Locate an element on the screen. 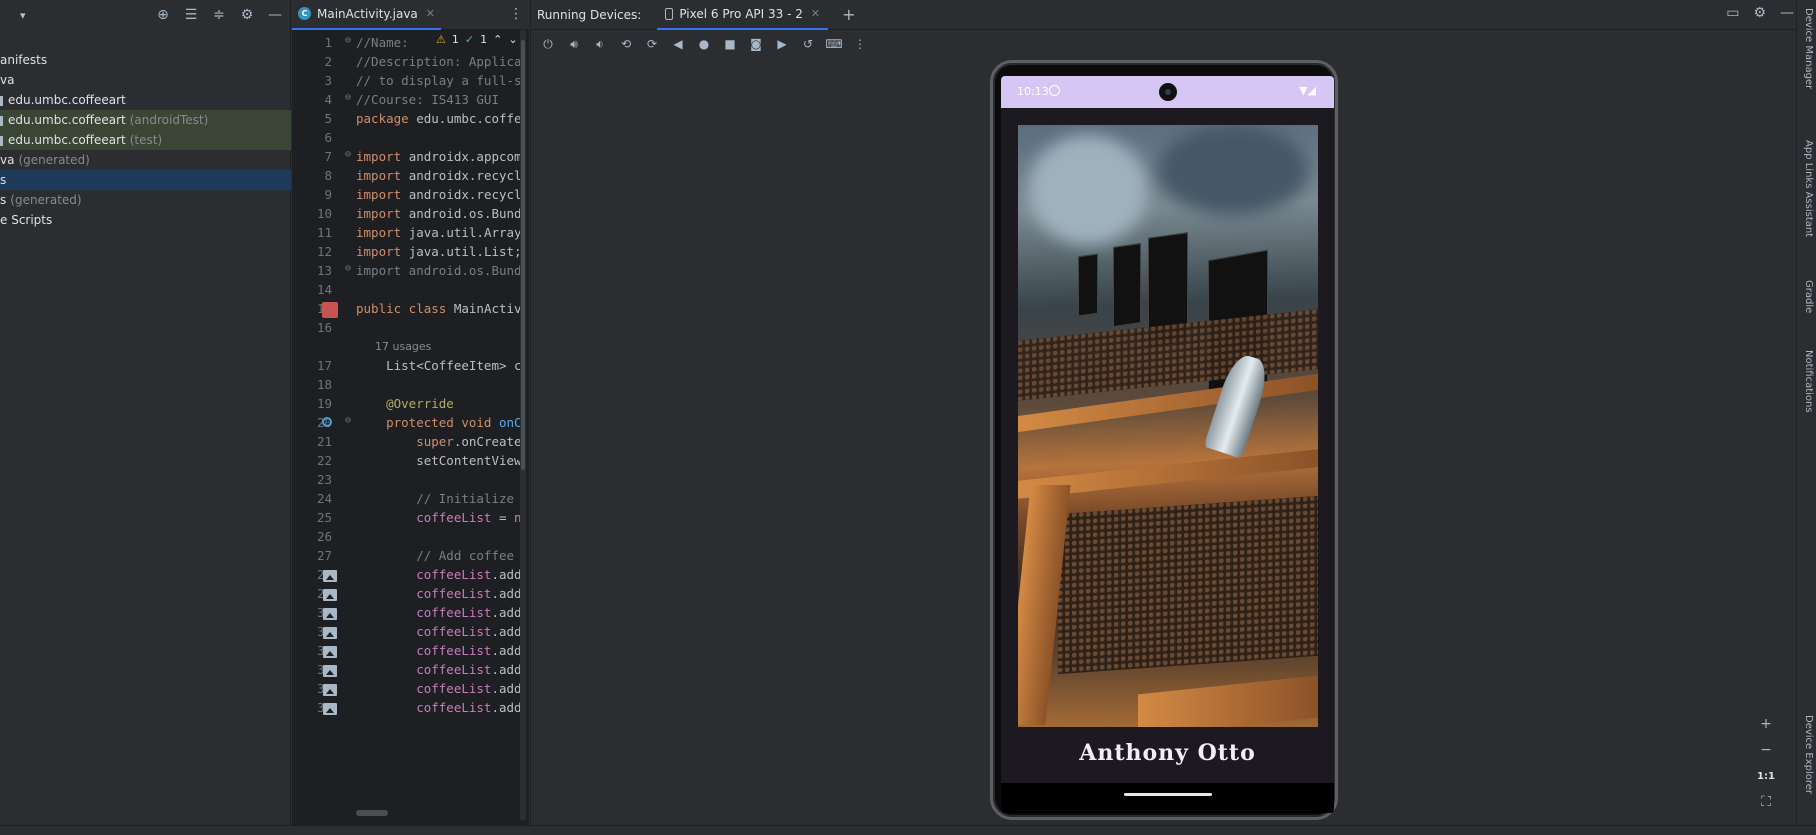  background-blur is located at coordinates (1233, 170).